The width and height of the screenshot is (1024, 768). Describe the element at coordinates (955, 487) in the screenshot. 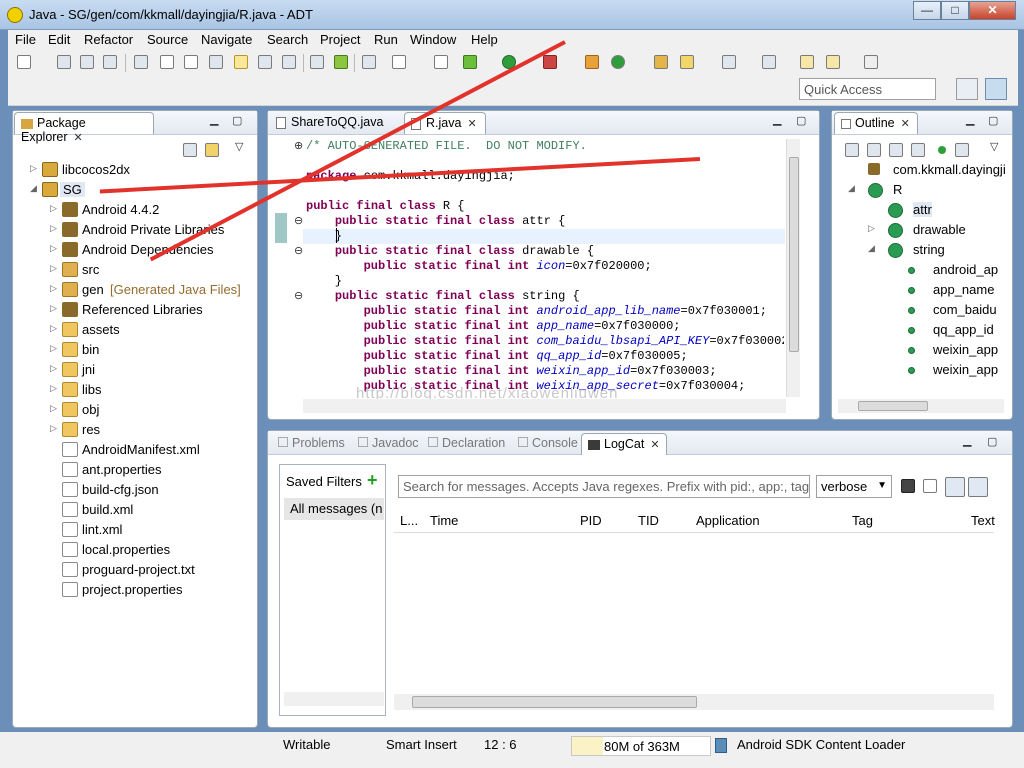

I see `toggle-filters-icon` at that location.